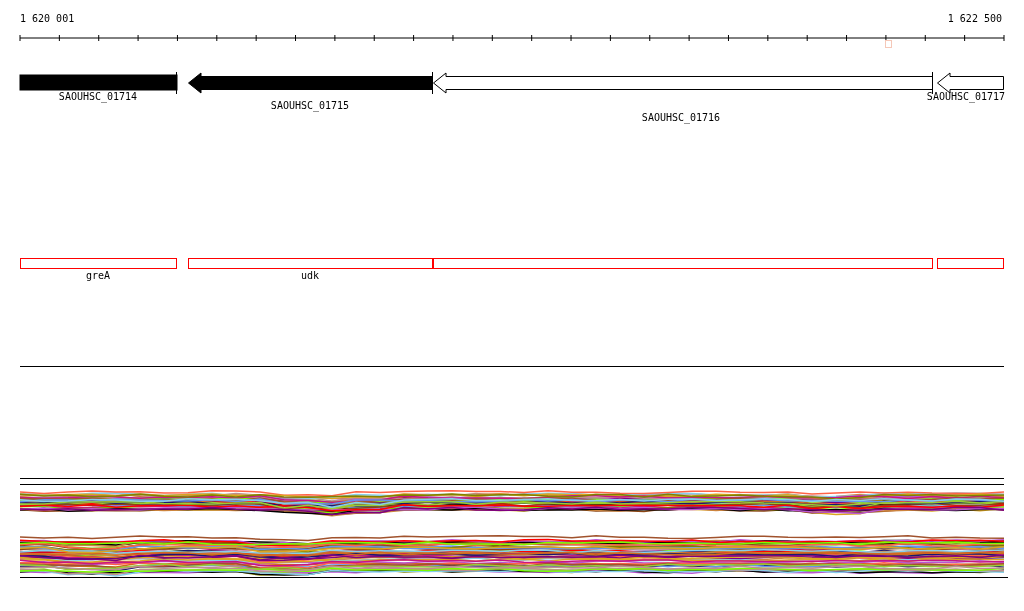 Image resolution: width=1024 pixels, height=611 pixels. Describe the element at coordinates (310, 275) in the screenshot. I see `feature-label: udk` at that location.